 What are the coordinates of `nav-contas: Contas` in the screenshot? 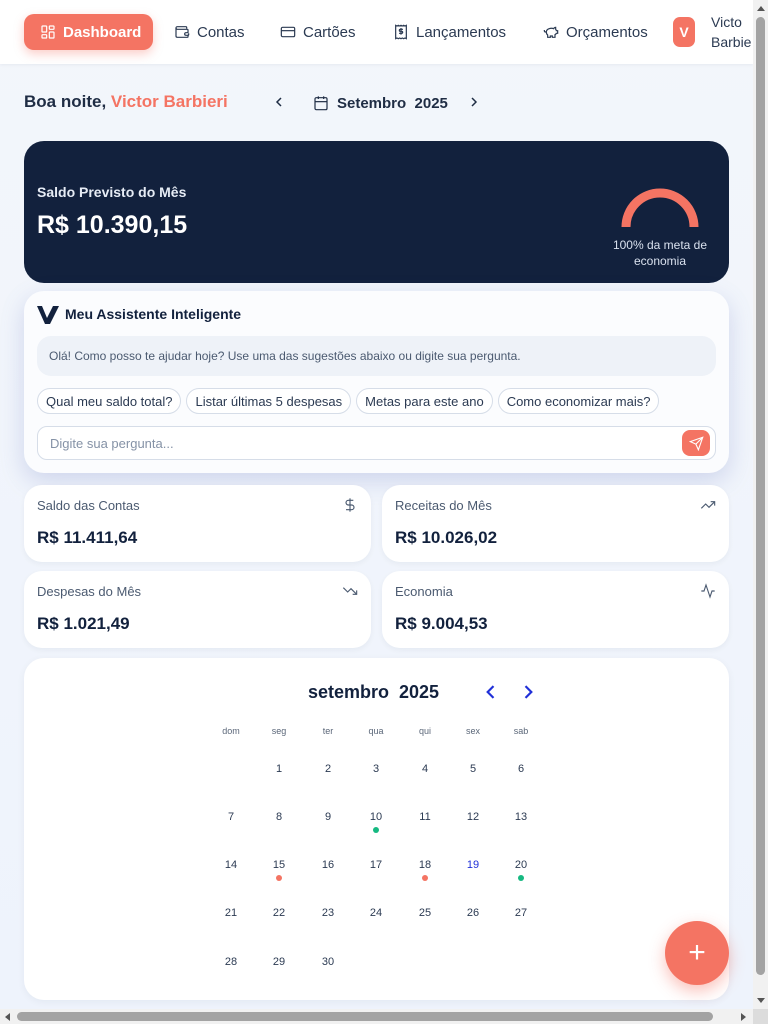 It's located at (209, 32).